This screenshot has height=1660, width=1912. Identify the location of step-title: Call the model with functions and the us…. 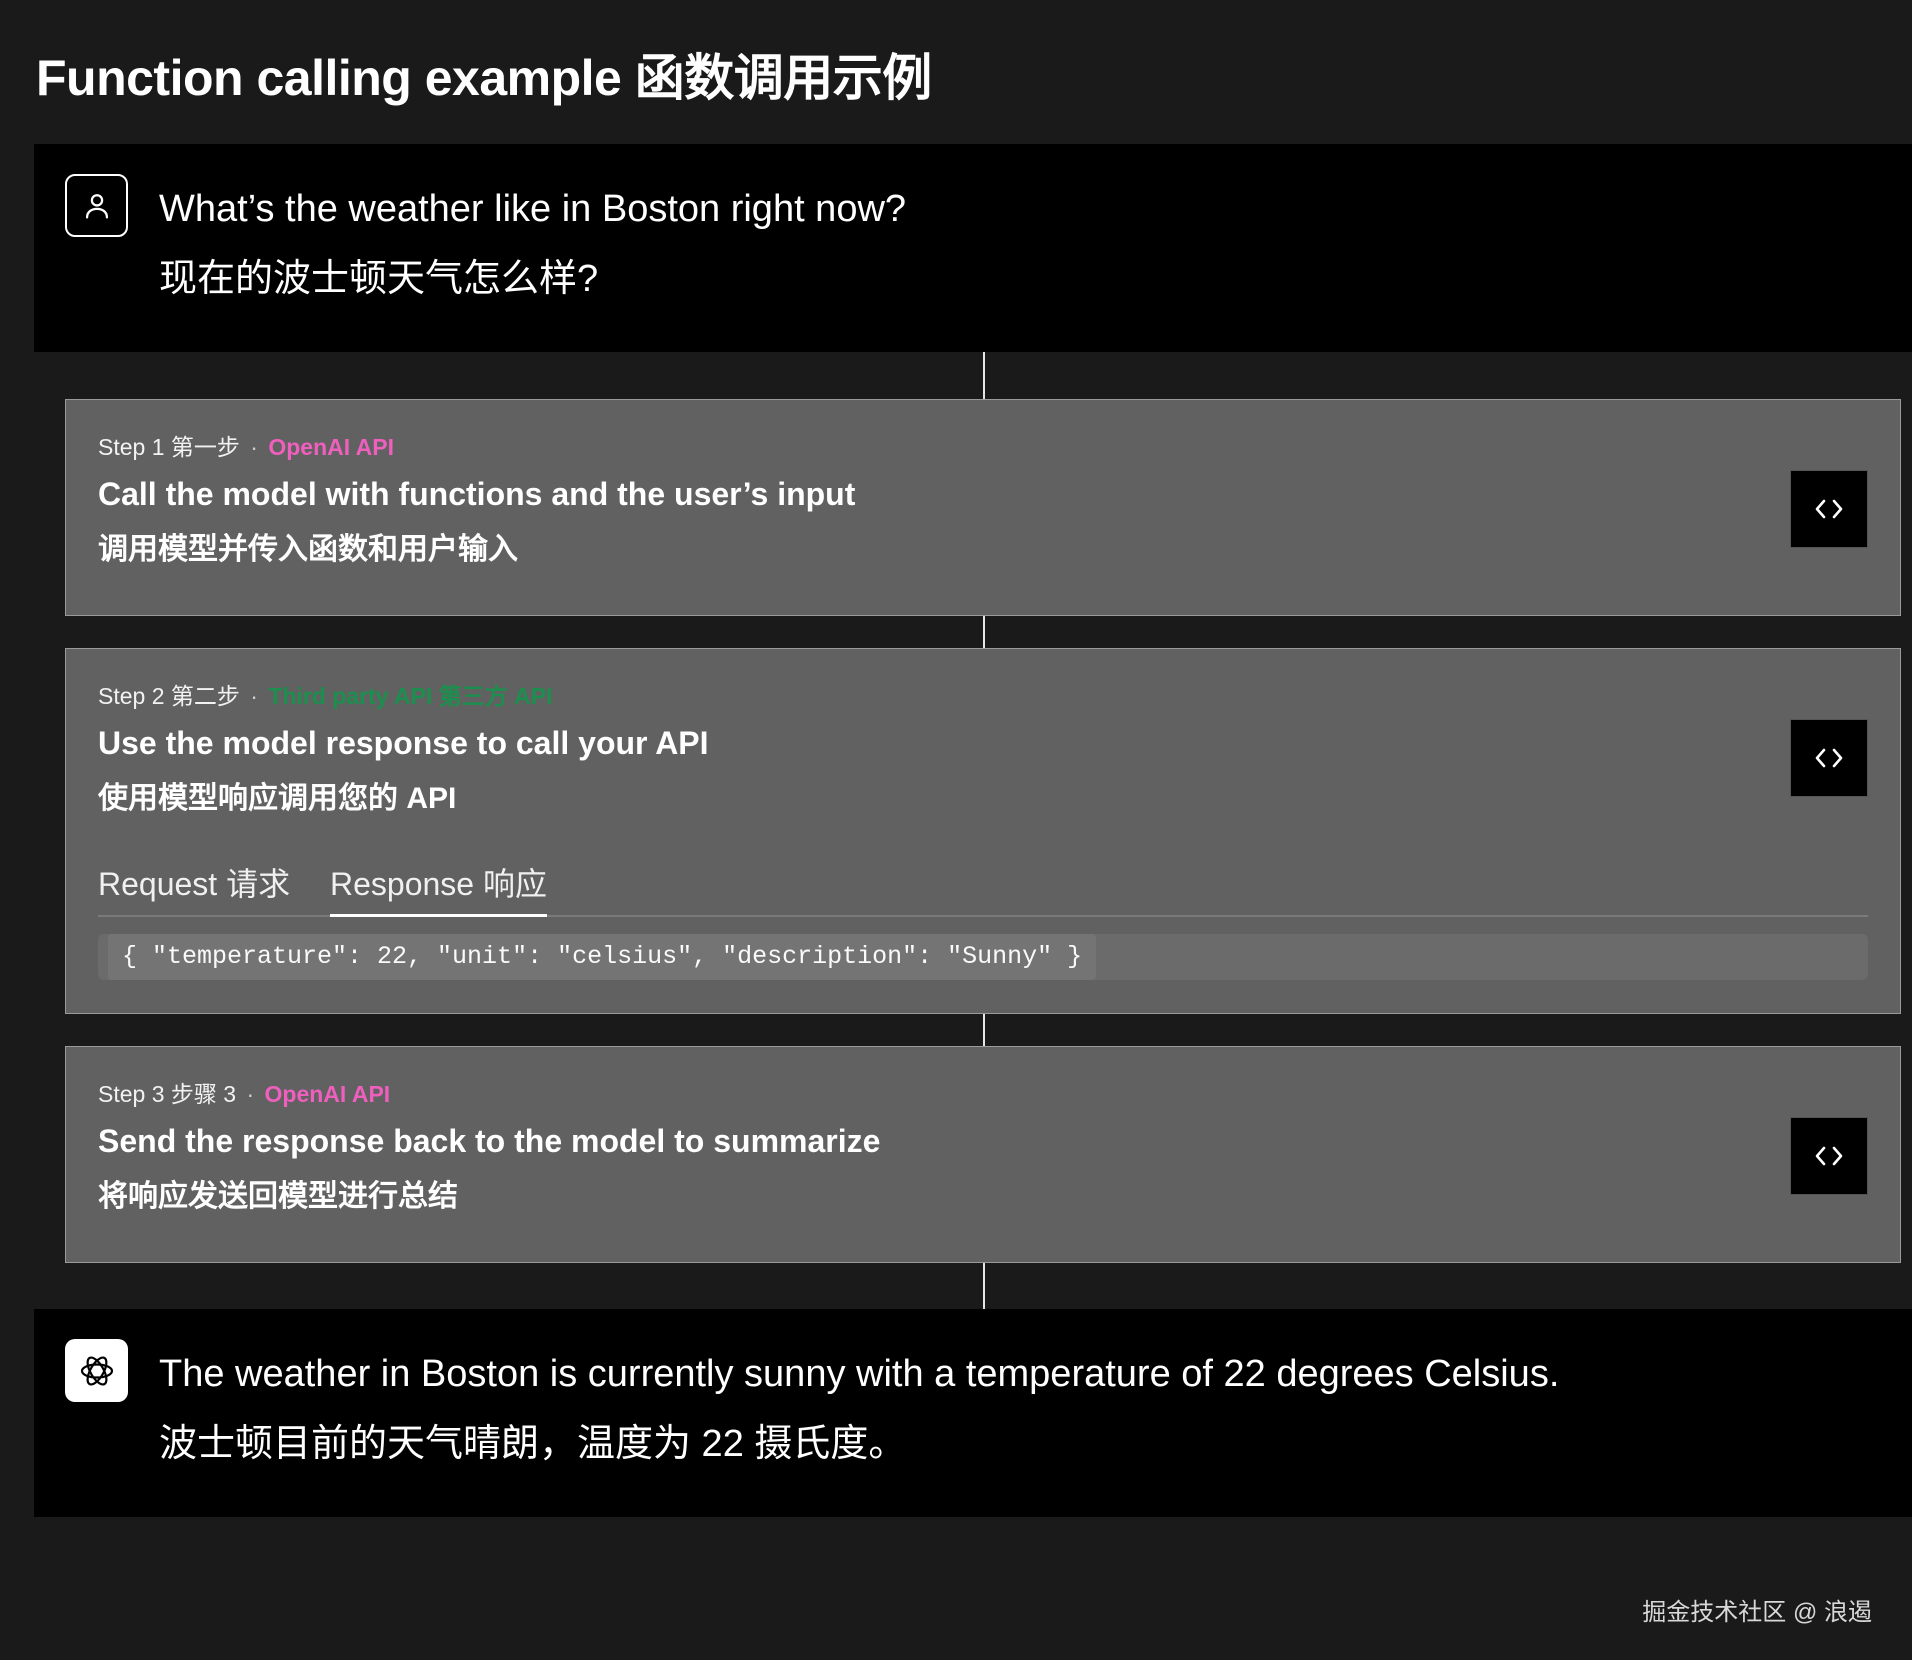
(477, 494).